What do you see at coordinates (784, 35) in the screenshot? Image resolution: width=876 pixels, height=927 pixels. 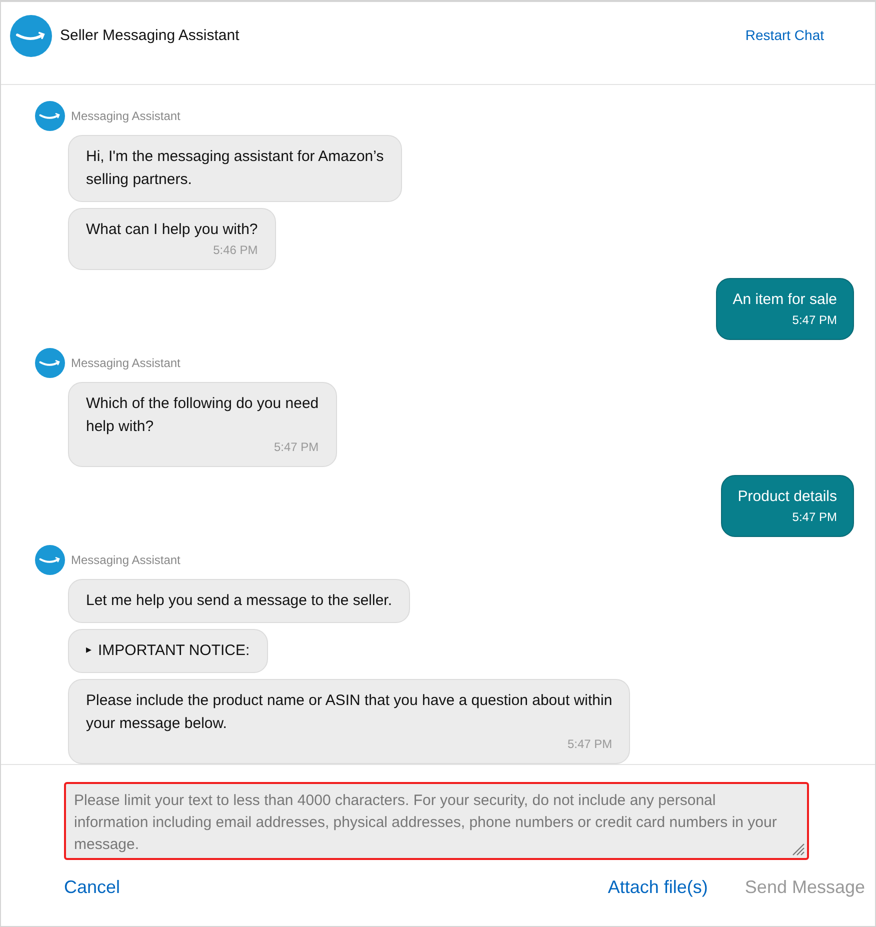 I see `restart-chat-link: Restart Chat` at bounding box center [784, 35].